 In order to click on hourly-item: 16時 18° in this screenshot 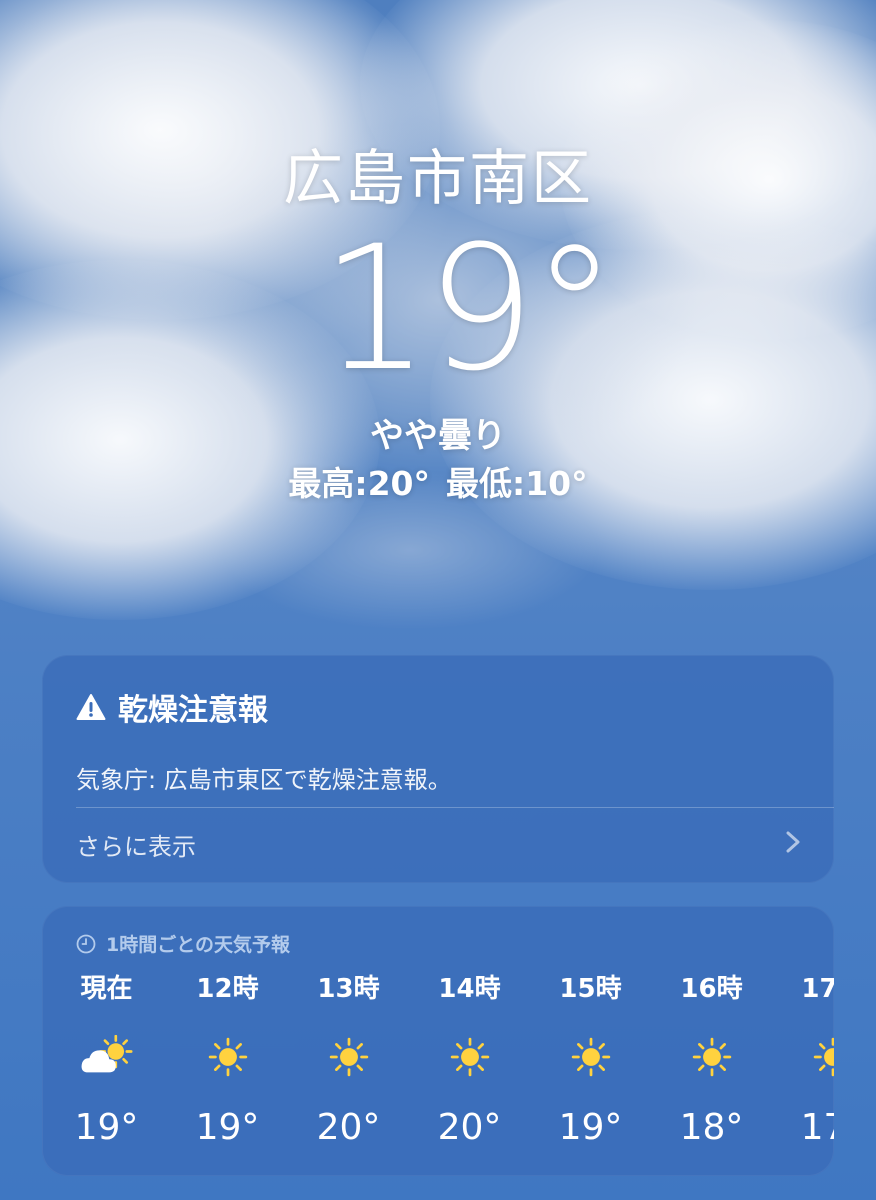, I will do `click(711, 1061)`.